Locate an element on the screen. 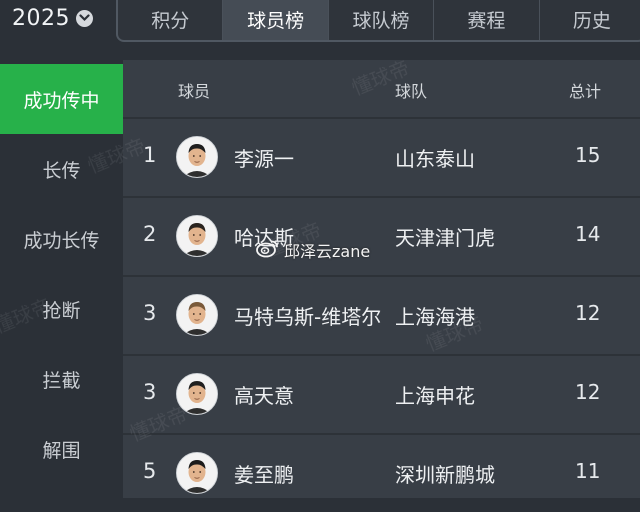  player-name-cell: 马特乌斯-维塔尔 is located at coordinates (307, 315).